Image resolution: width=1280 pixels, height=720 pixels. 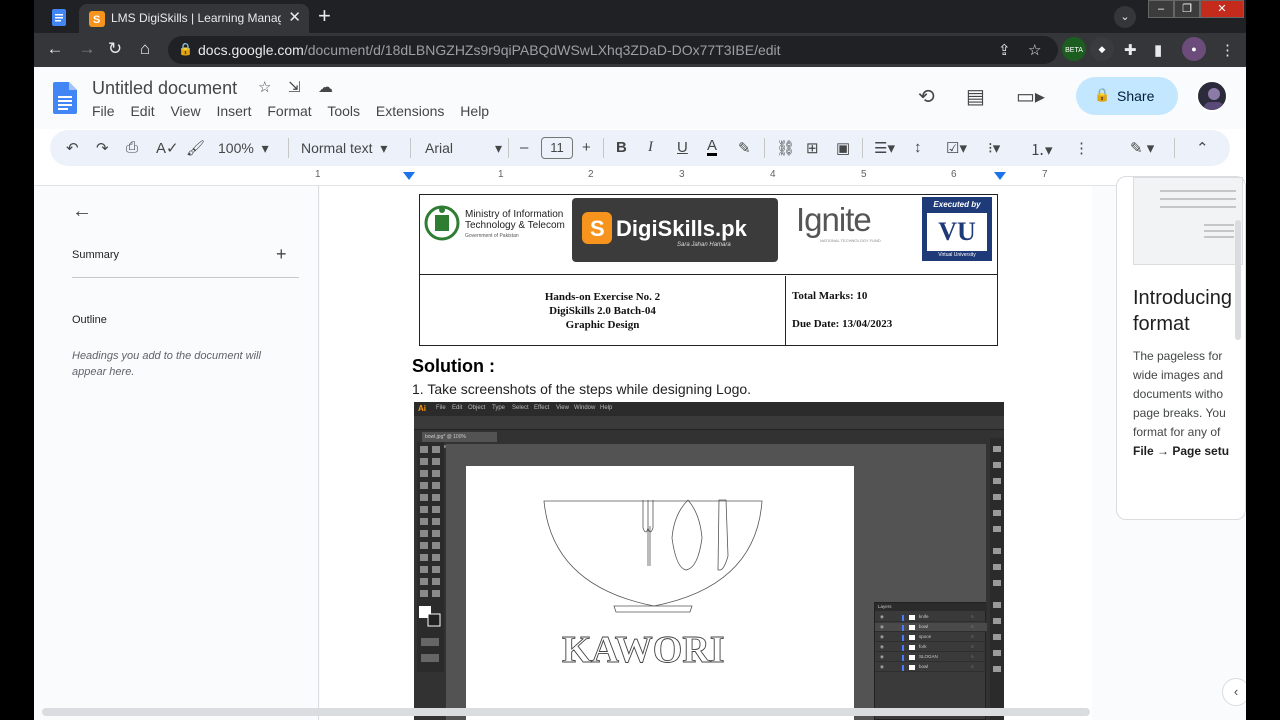 I want to click on add-summary-icon: +, so click(x=281, y=254).